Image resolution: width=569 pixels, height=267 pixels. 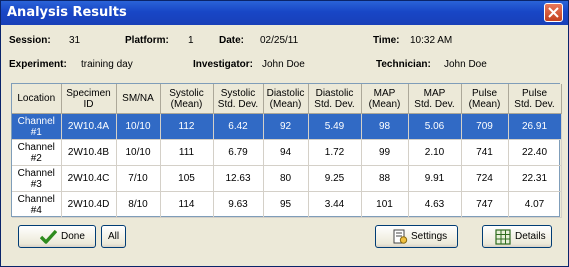 I want to click on details-button: Details, so click(x=517, y=236).